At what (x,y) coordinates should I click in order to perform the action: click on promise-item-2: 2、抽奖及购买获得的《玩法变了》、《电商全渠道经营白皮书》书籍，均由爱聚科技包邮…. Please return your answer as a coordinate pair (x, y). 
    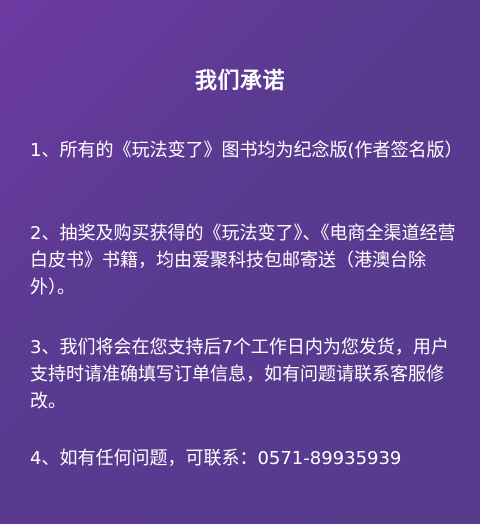
    Looking at the image, I should click on (243, 260).